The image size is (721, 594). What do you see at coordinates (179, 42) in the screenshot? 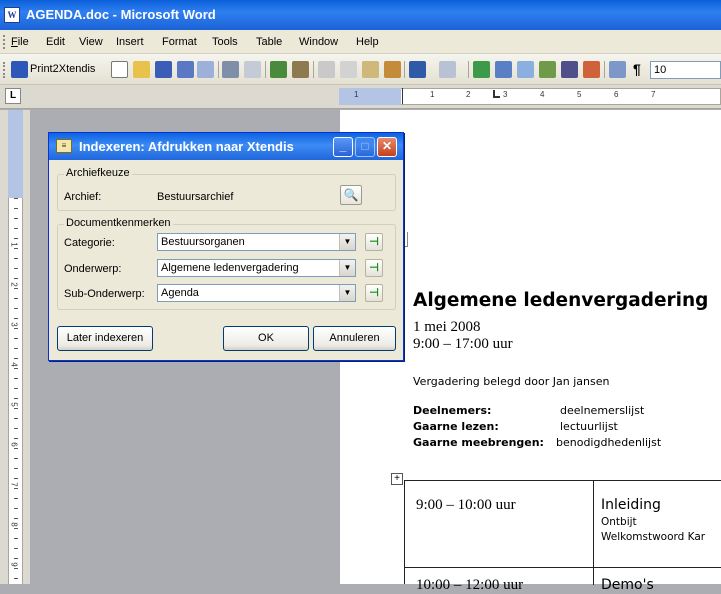
I see `menu-format: Format` at bounding box center [179, 42].